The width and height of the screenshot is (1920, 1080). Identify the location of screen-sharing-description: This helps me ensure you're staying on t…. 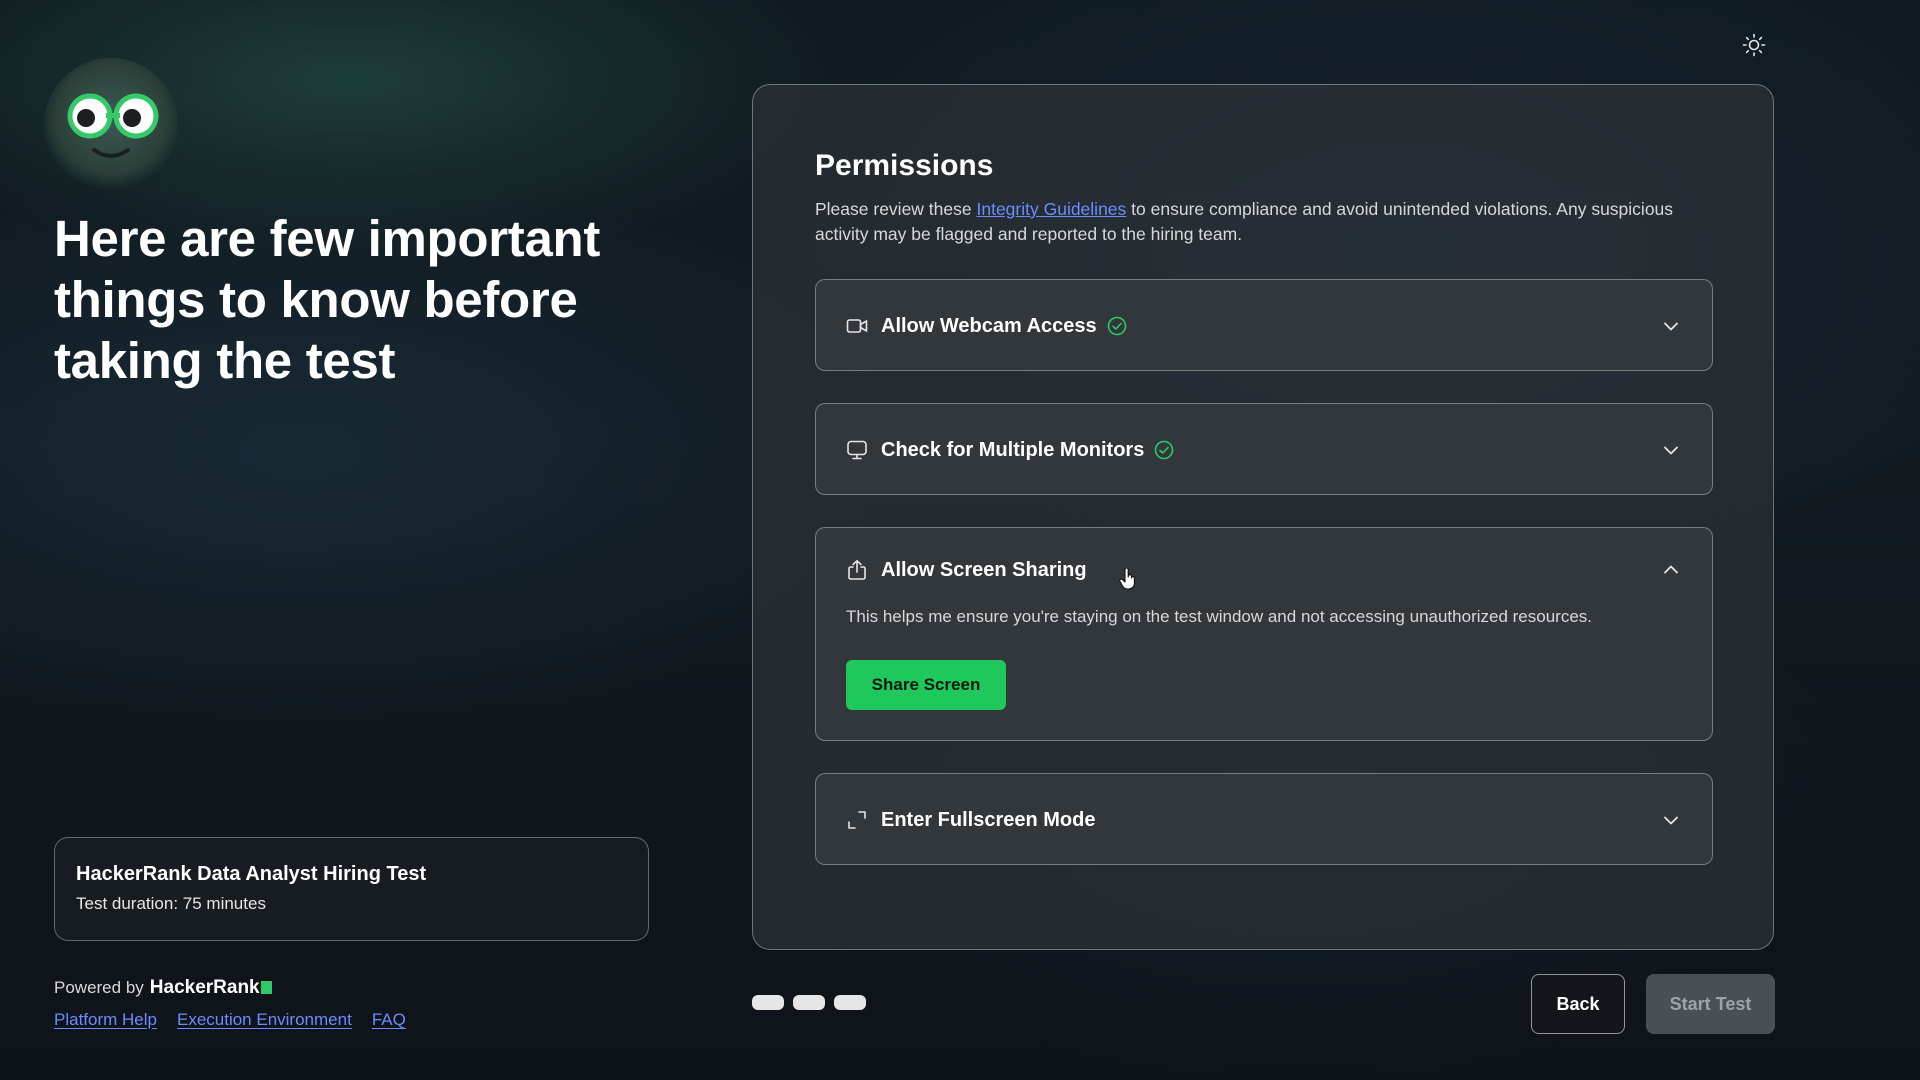
(1219, 616).